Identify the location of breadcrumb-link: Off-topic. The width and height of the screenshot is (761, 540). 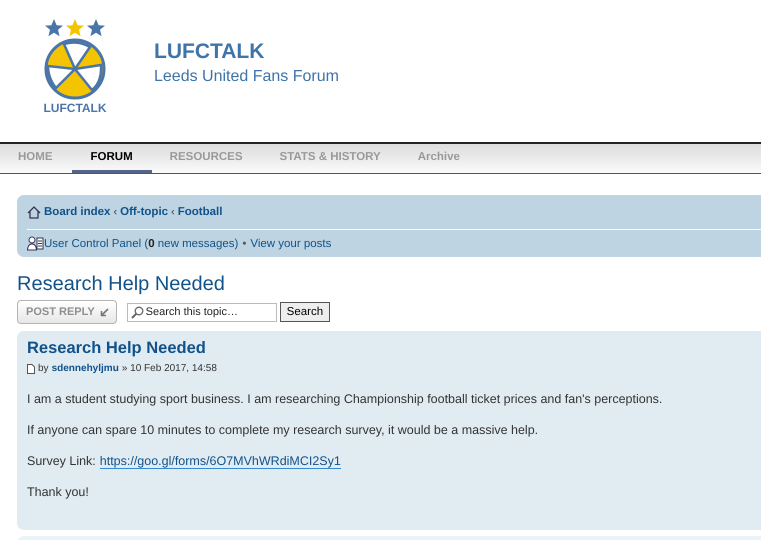
(144, 212).